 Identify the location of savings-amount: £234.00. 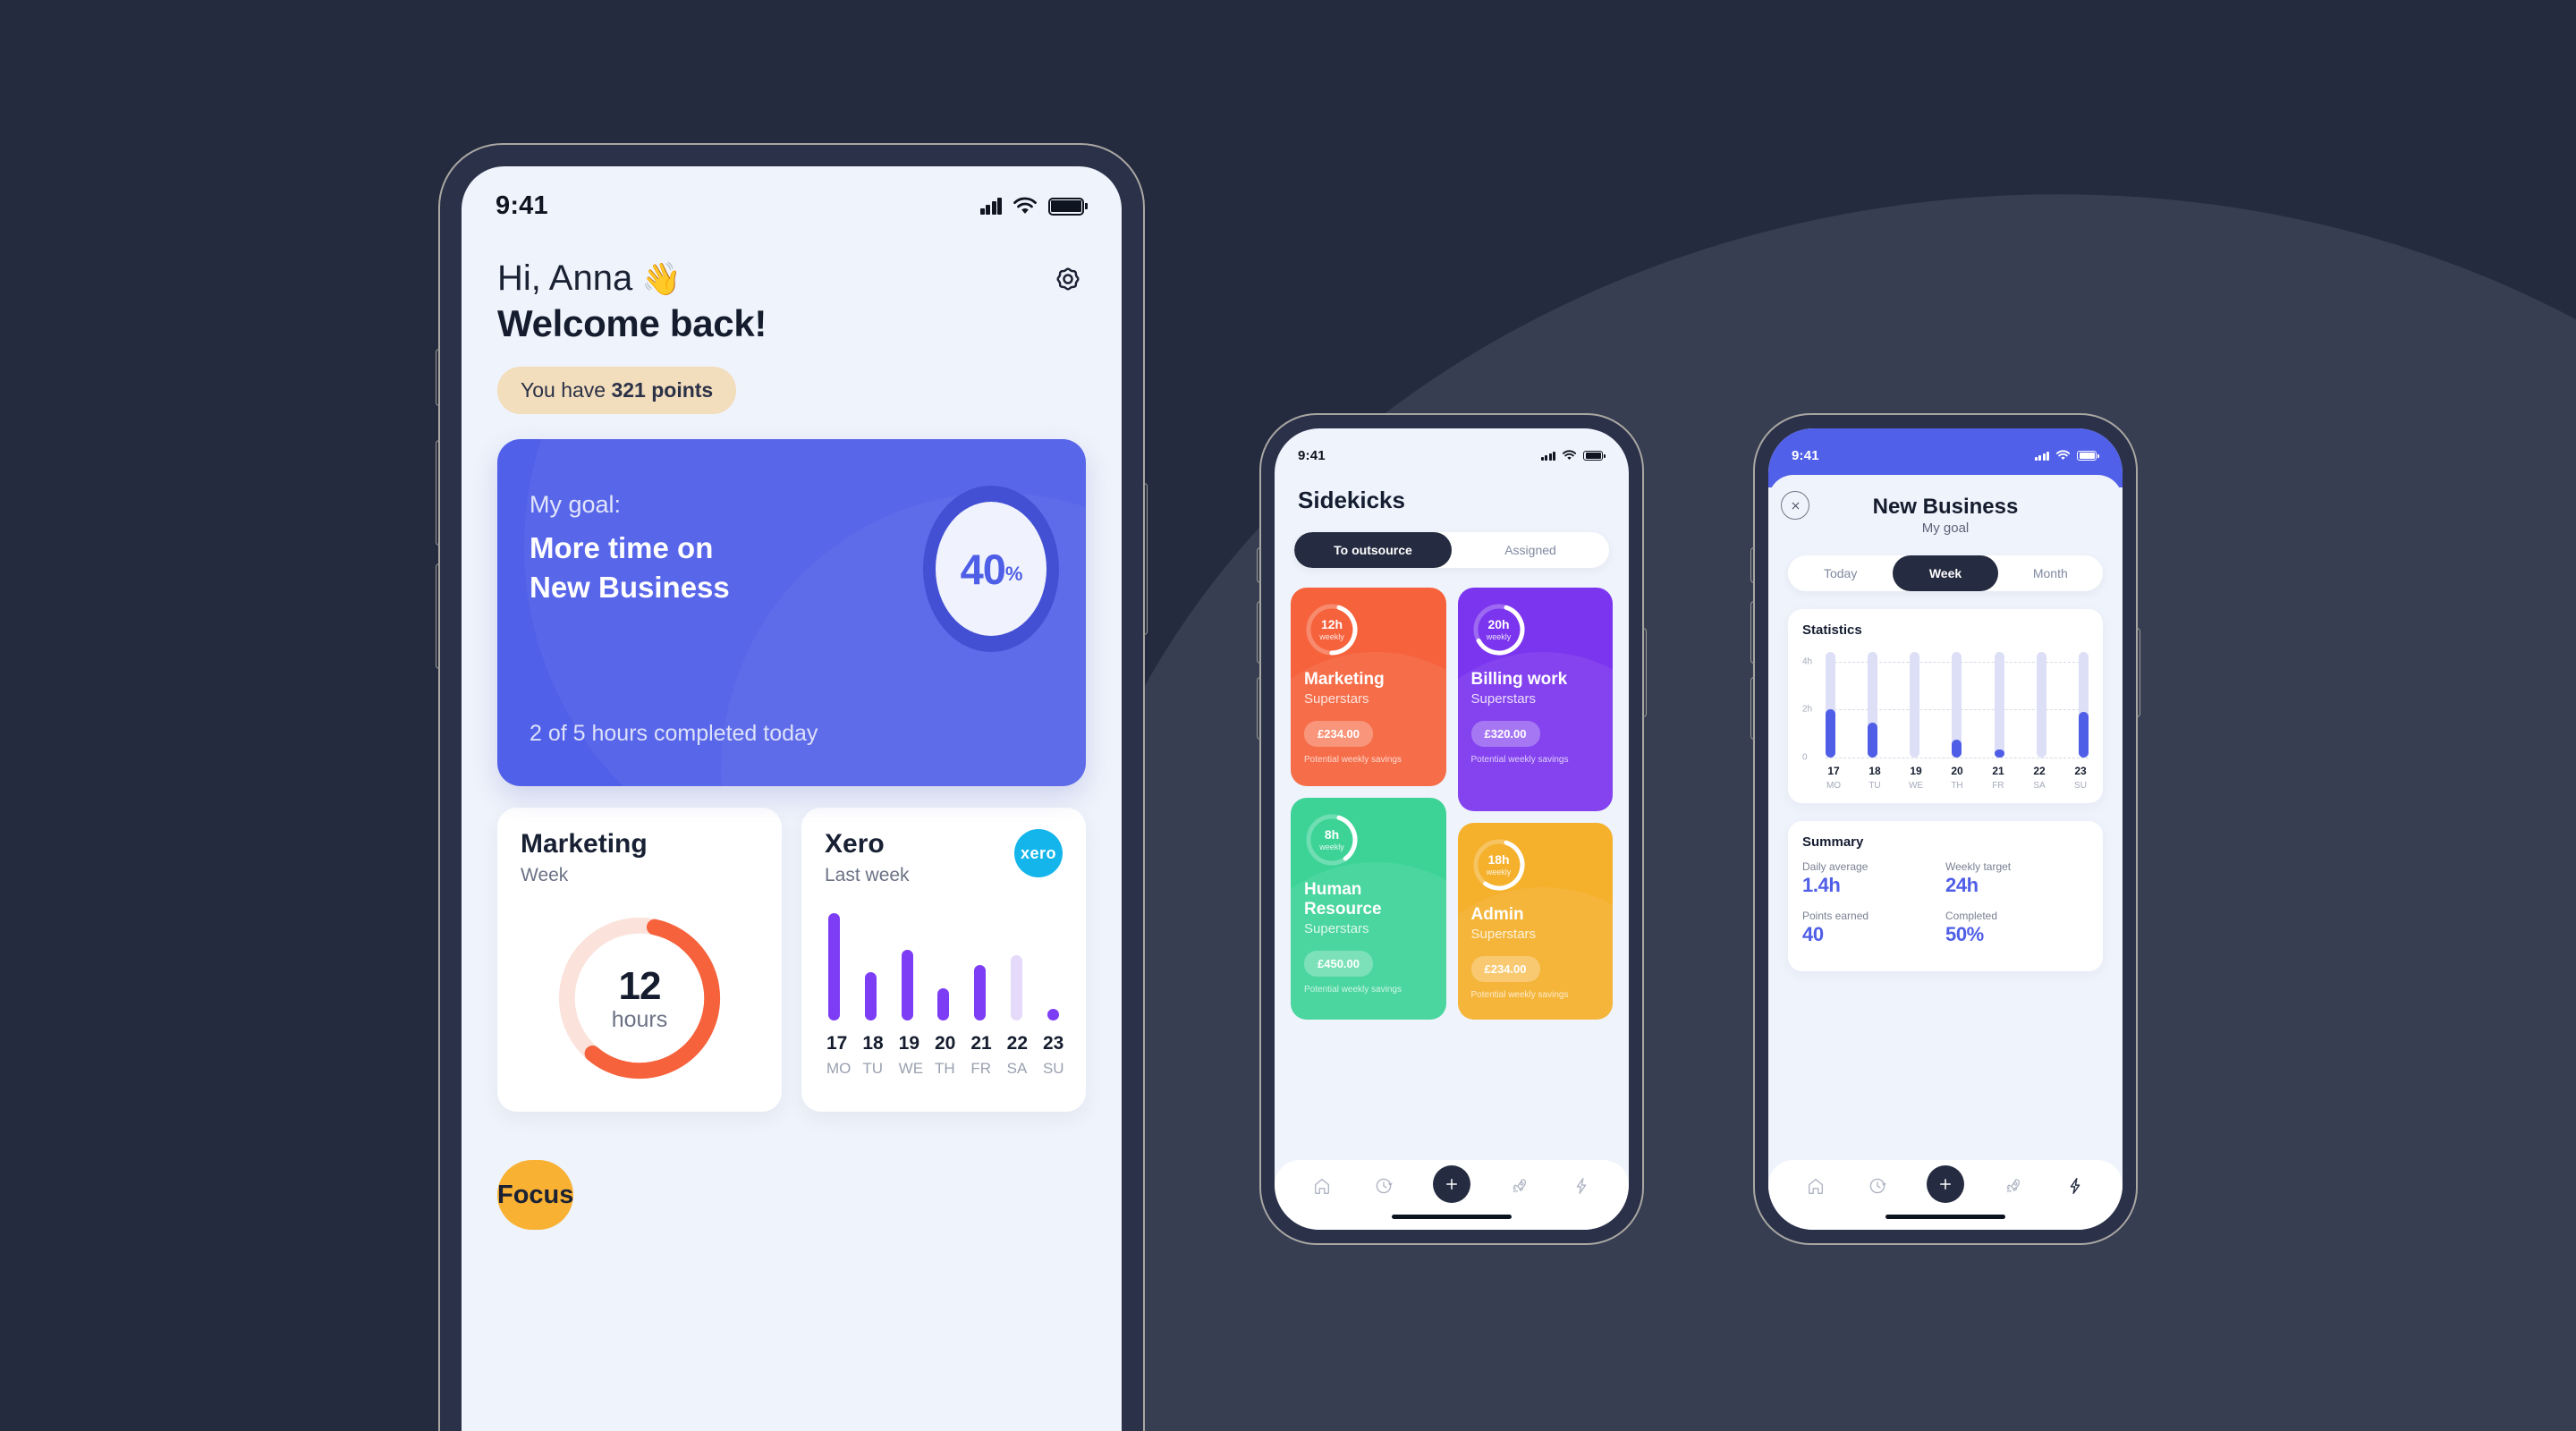
(1505, 969).